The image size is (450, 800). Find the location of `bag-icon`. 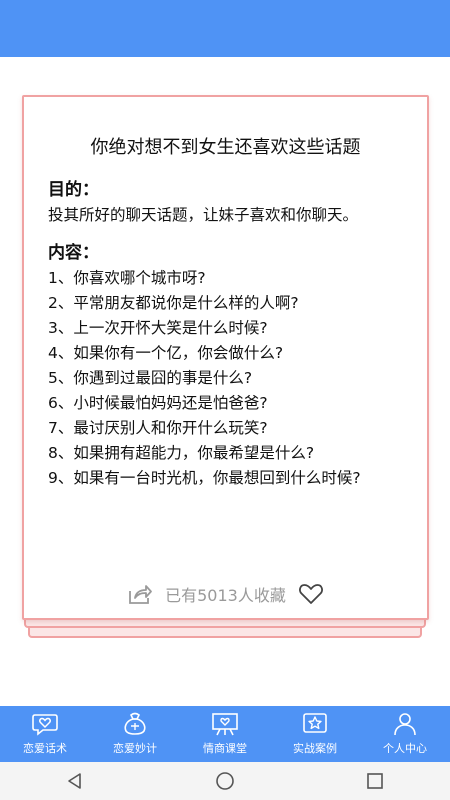

bag-icon is located at coordinates (135, 723).